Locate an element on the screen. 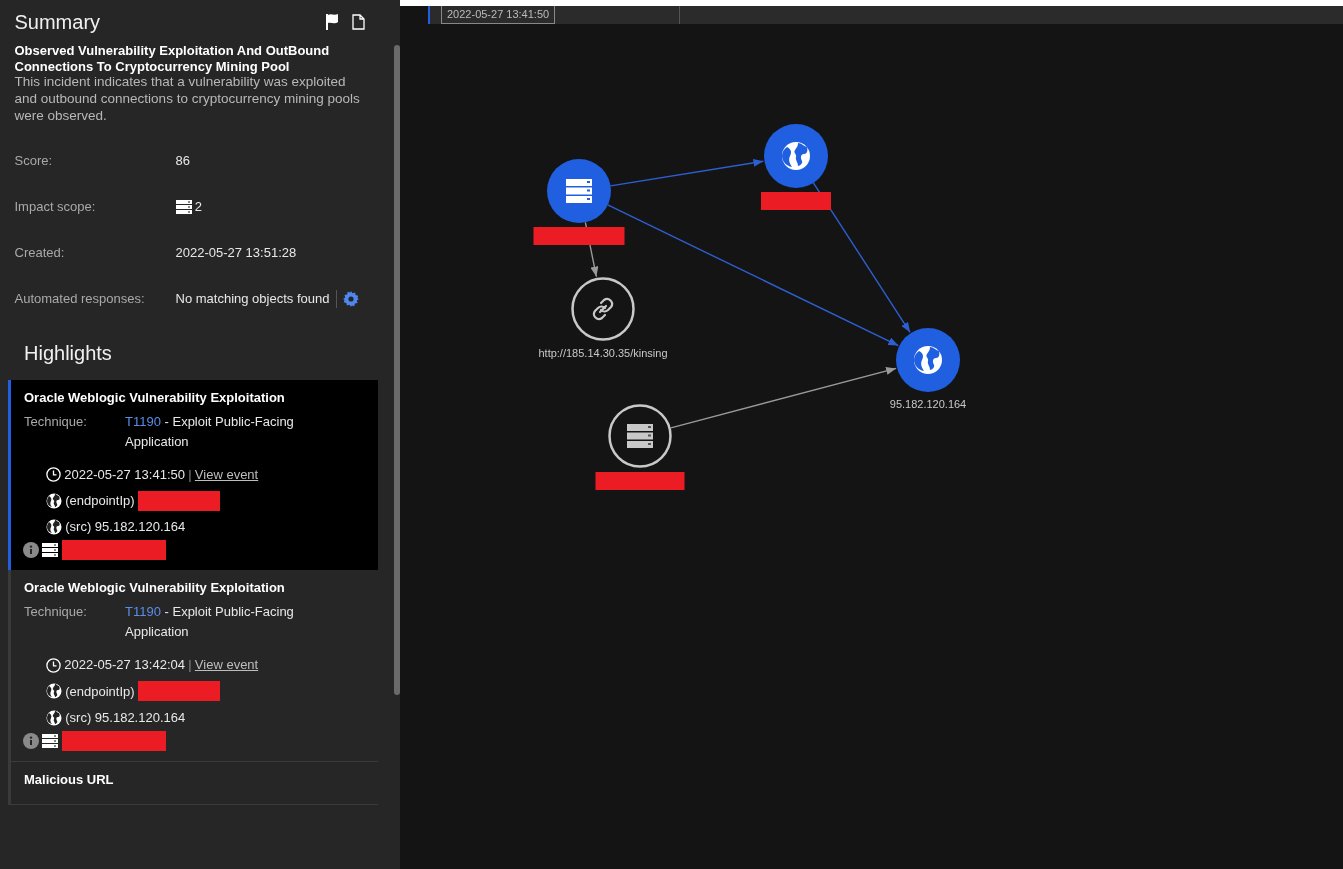 Image resolution: width=1343 pixels, height=869 pixels. field-label: Impact scope: is located at coordinates (55, 207).